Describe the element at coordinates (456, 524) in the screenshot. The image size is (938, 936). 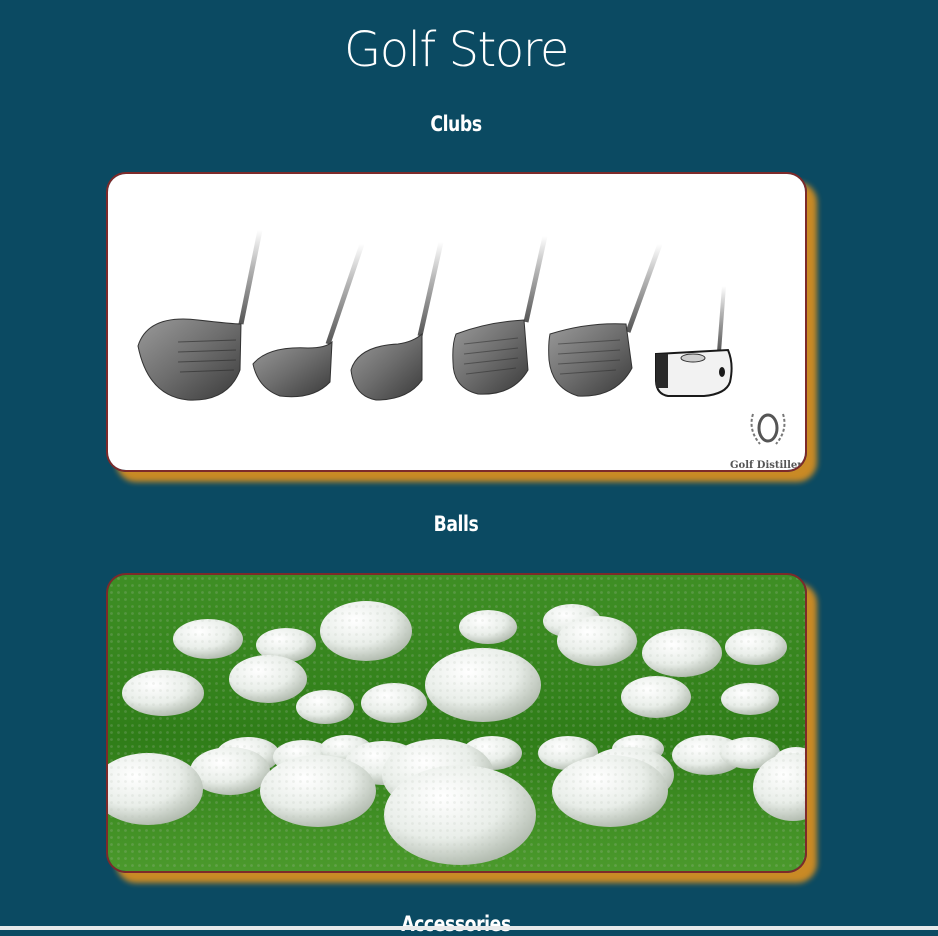
I see `section-heading-balls: Balls` at that location.